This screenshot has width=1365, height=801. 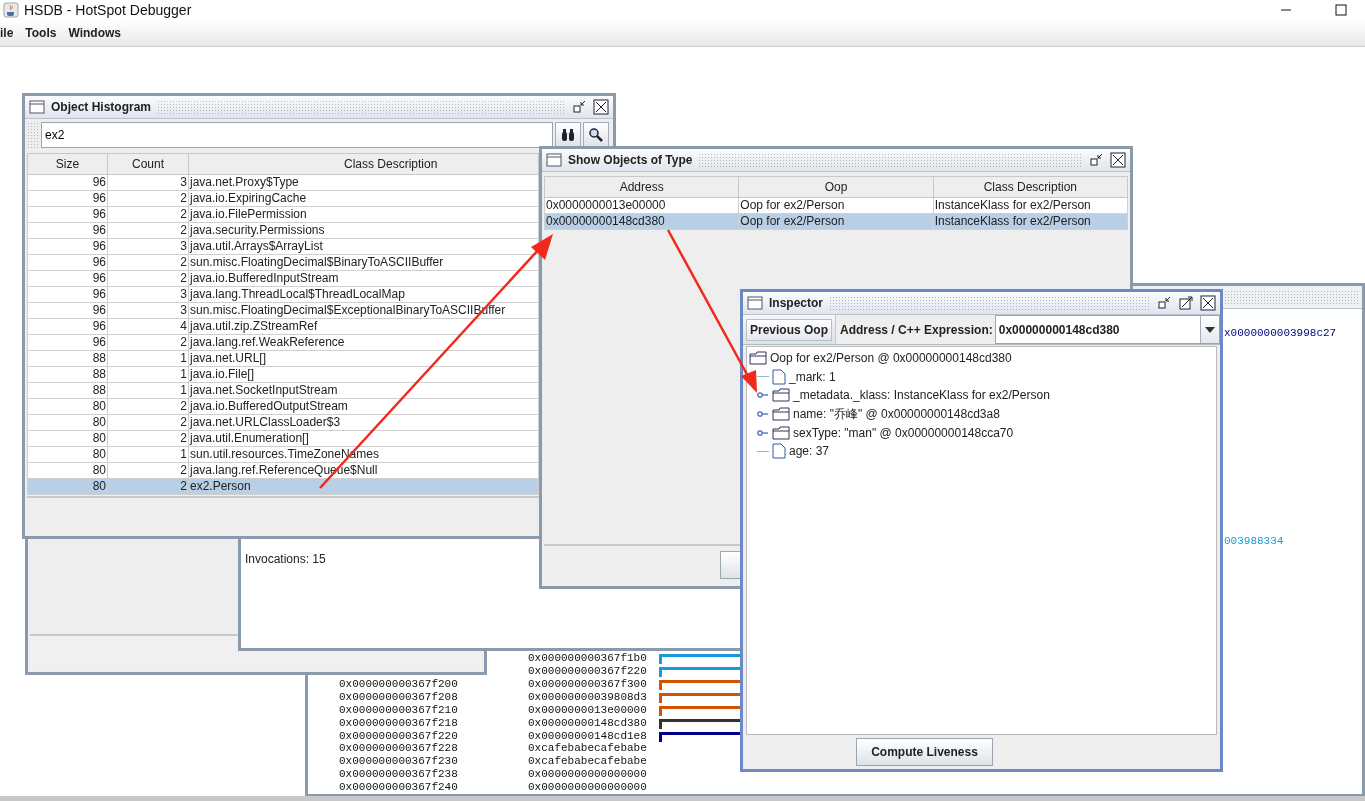 I want to click on tree-item: _metadata._klass: InstanceKlass for ex2/Person, so click(x=921, y=395).